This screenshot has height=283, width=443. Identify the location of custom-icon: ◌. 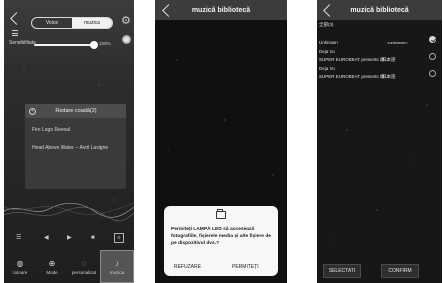
(84, 263).